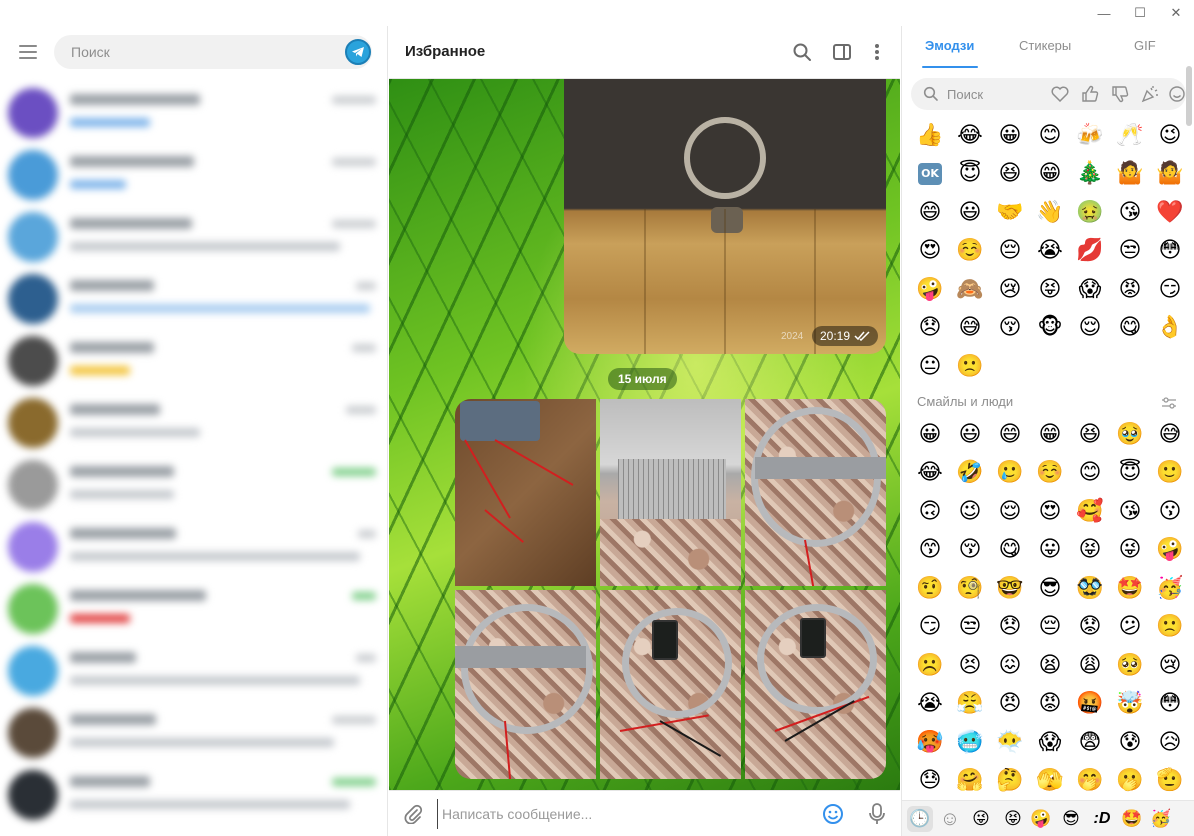  What do you see at coordinates (1130, 473) in the screenshot?
I see `emoji-item: 😇` at bounding box center [1130, 473].